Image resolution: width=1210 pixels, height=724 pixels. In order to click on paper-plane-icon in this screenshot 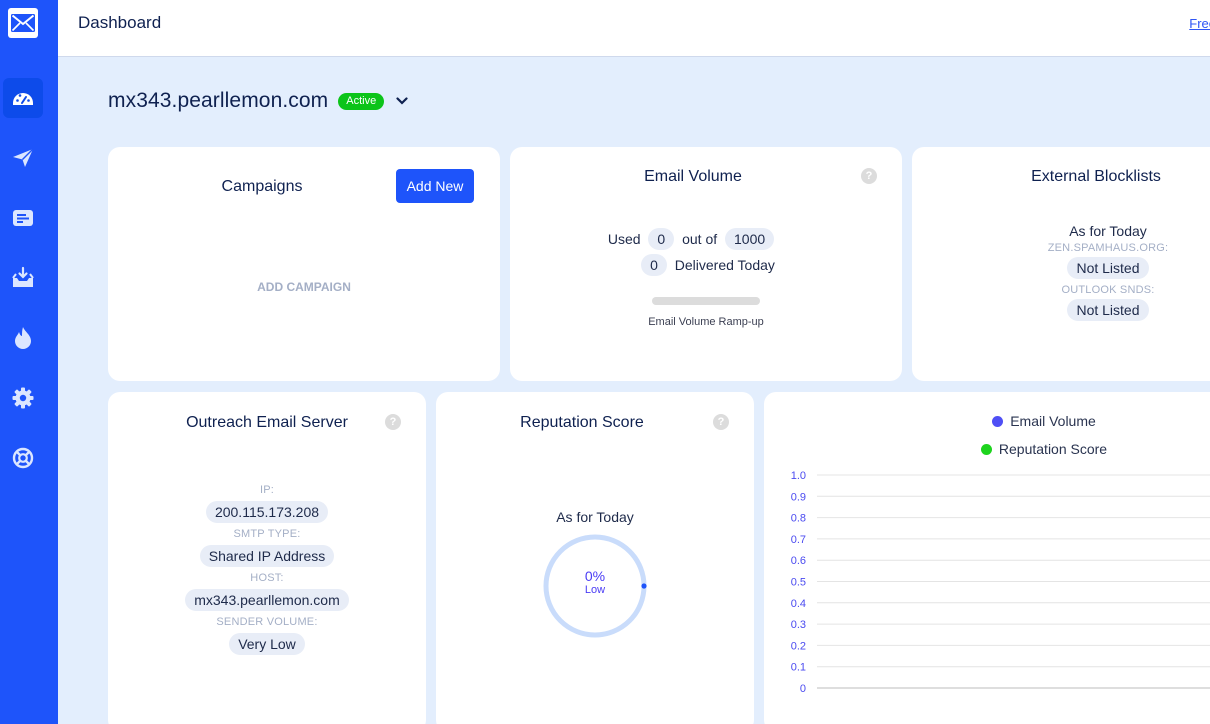, I will do `click(23, 157)`.